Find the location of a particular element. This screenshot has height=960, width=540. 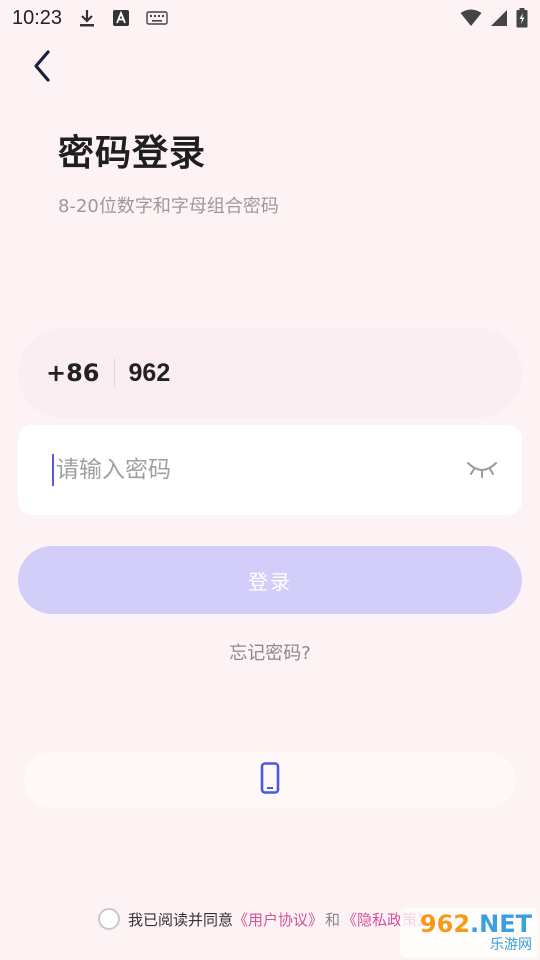

keyboard-icon is located at coordinates (157, 18).